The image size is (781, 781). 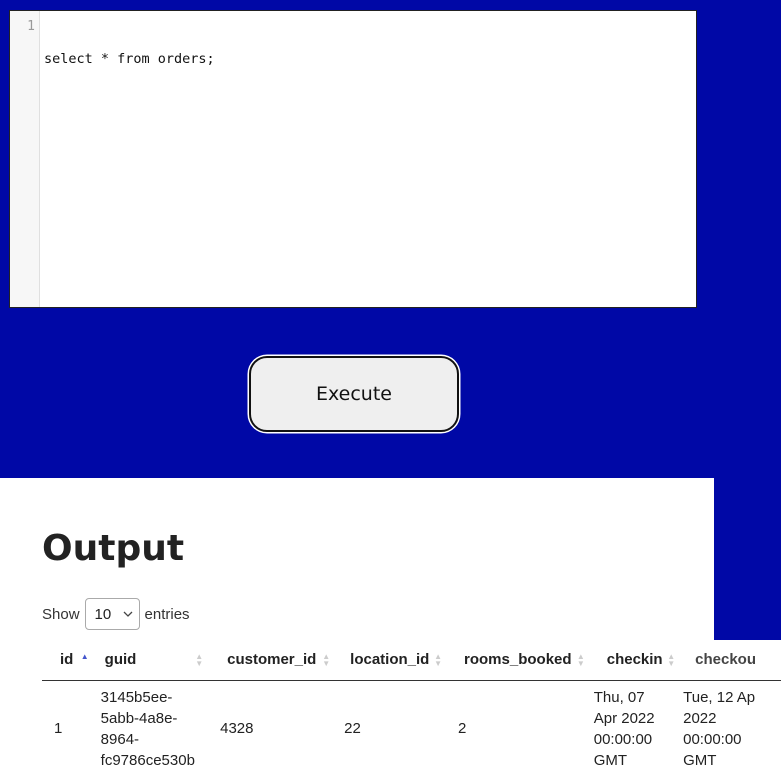 I want to click on code-area: select * from orders;, so click(x=127, y=159).